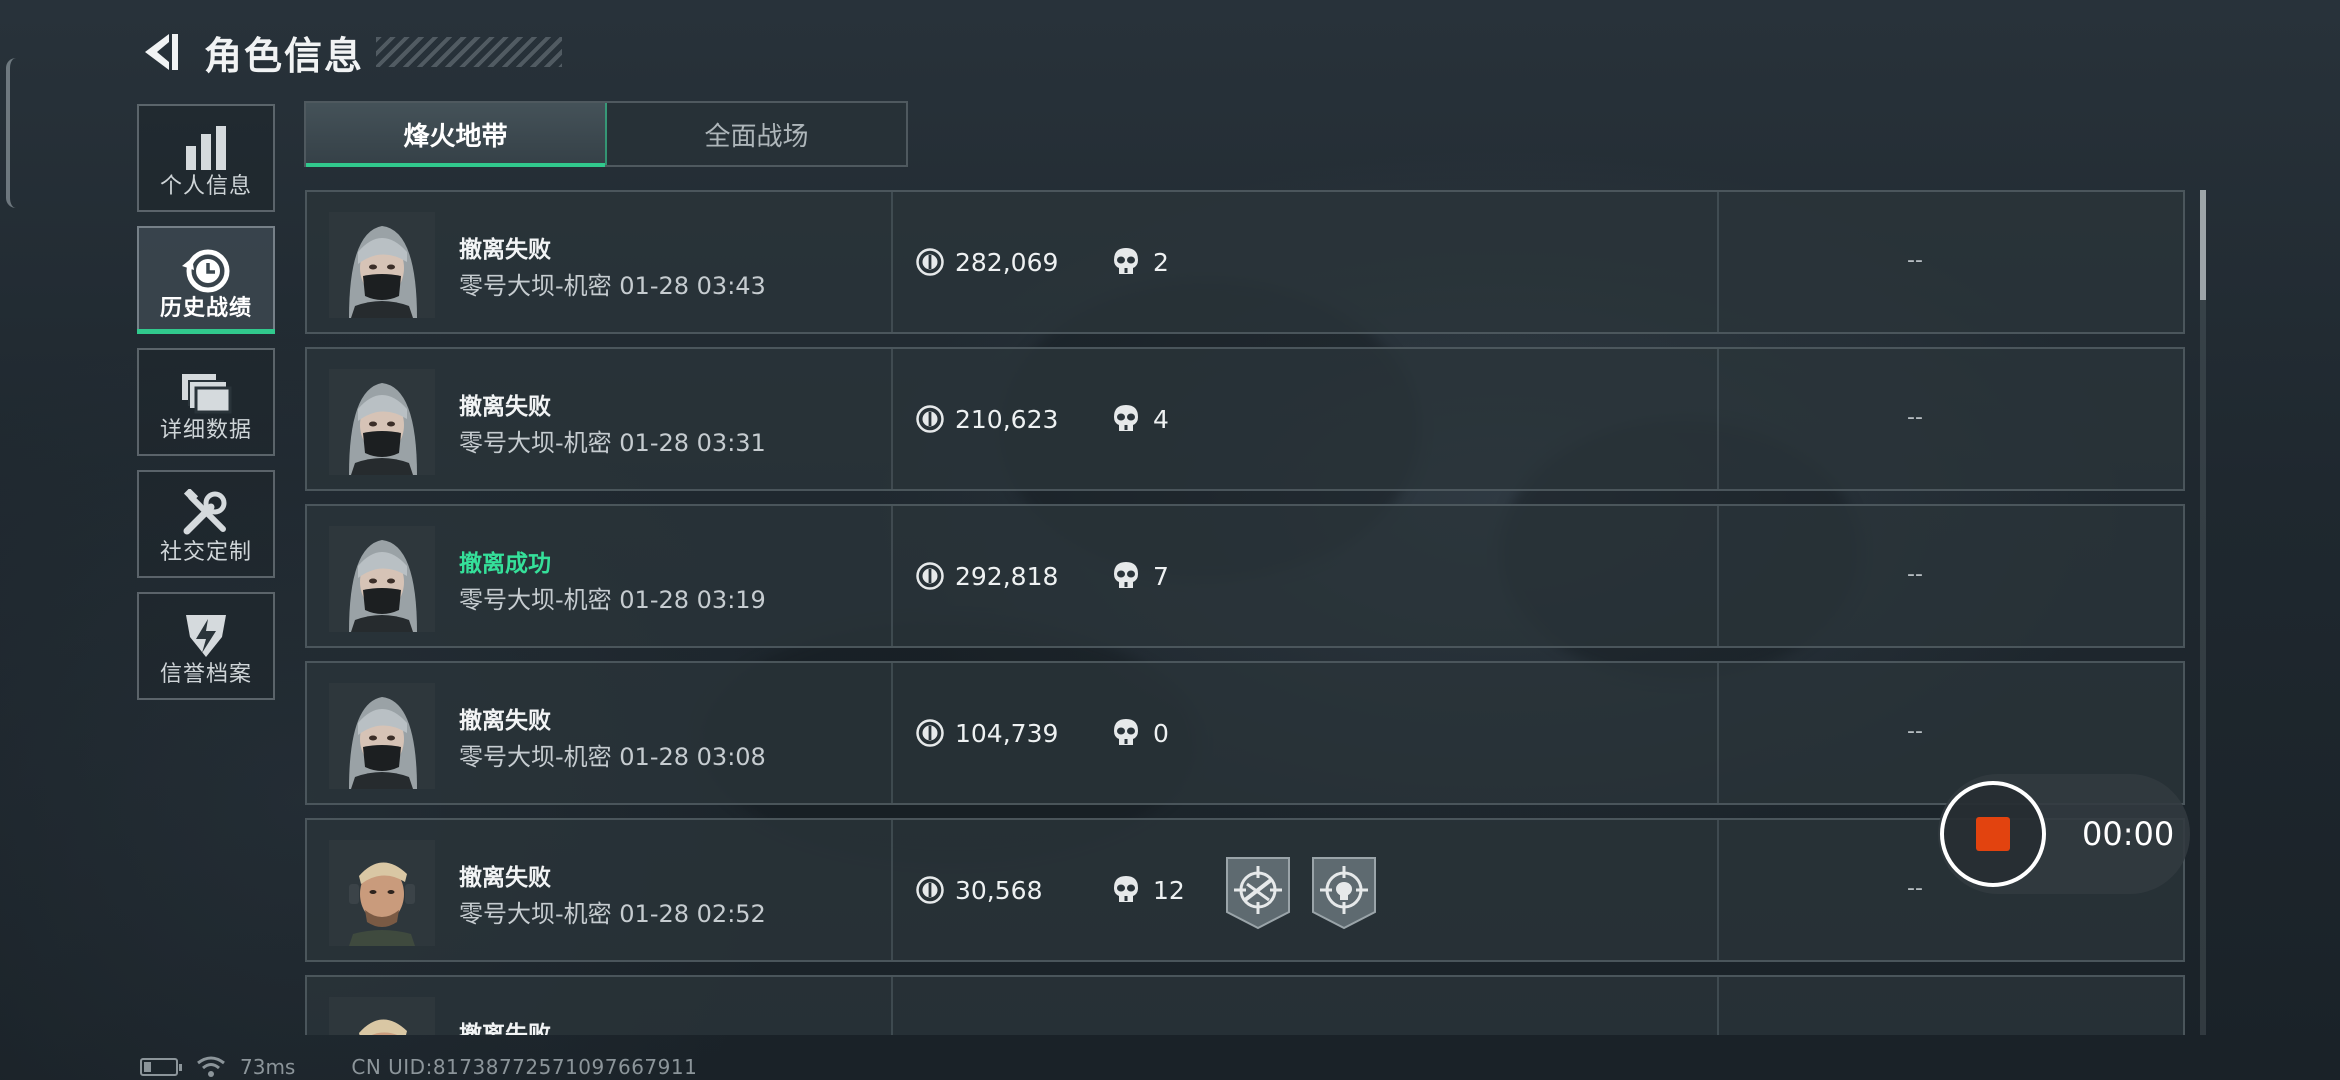 This screenshot has height=1080, width=2340. What do you see at coordinates (612, 286) in the screenshot?
I see `map-and-time: 零号大坝-机密 01-28 03:43` at bounding box center [612, 286].